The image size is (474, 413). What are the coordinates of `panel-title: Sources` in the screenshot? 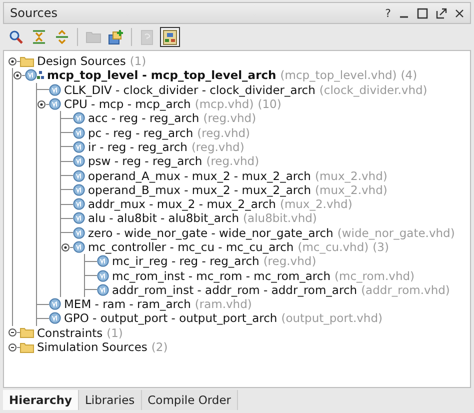 It's located at (34, 13).